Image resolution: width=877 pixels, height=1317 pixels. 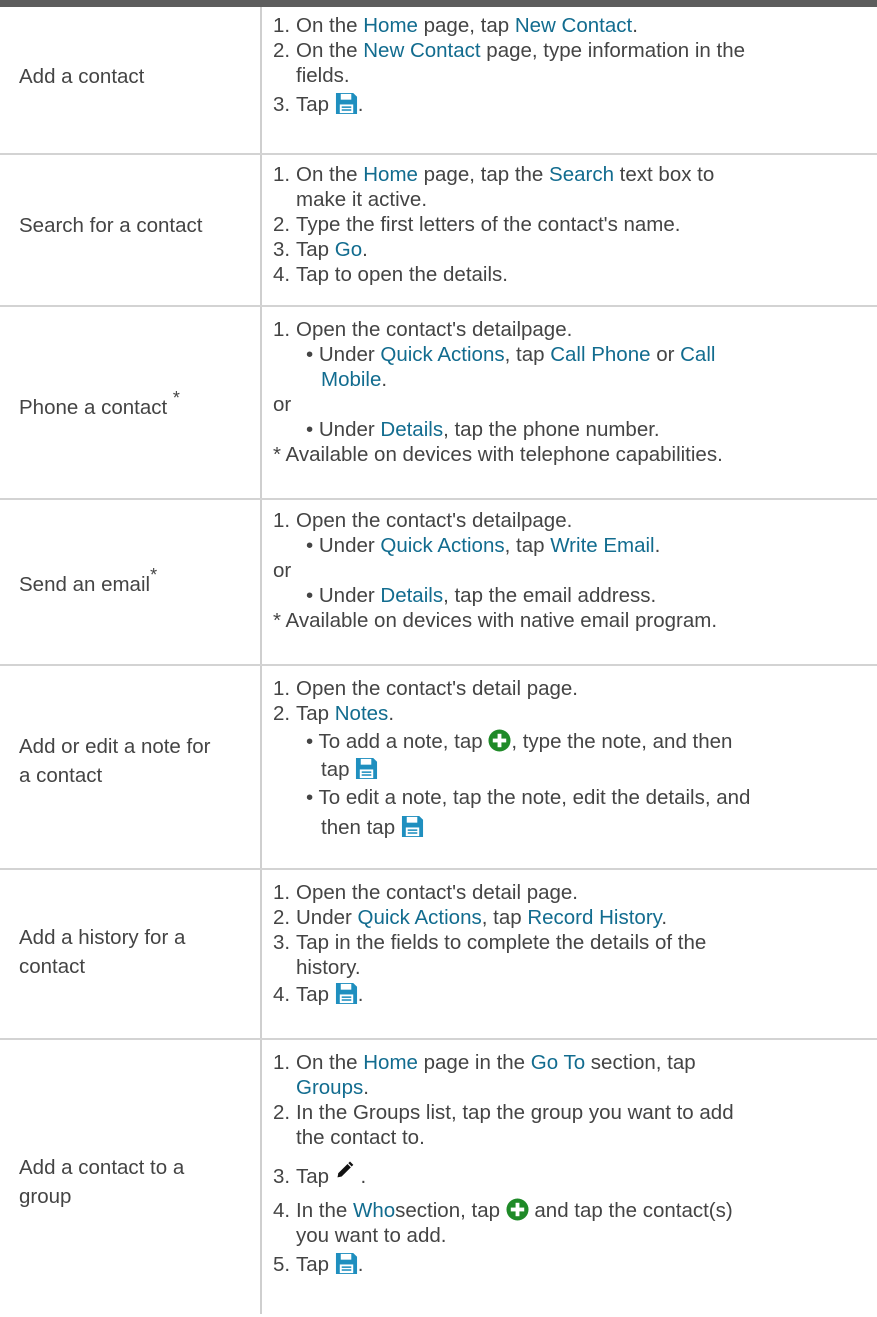 What do you see at coordinates (600, 354) in the screenshot?
I see `call-phone-link: Call Phone` at bounding box center [600, 354].